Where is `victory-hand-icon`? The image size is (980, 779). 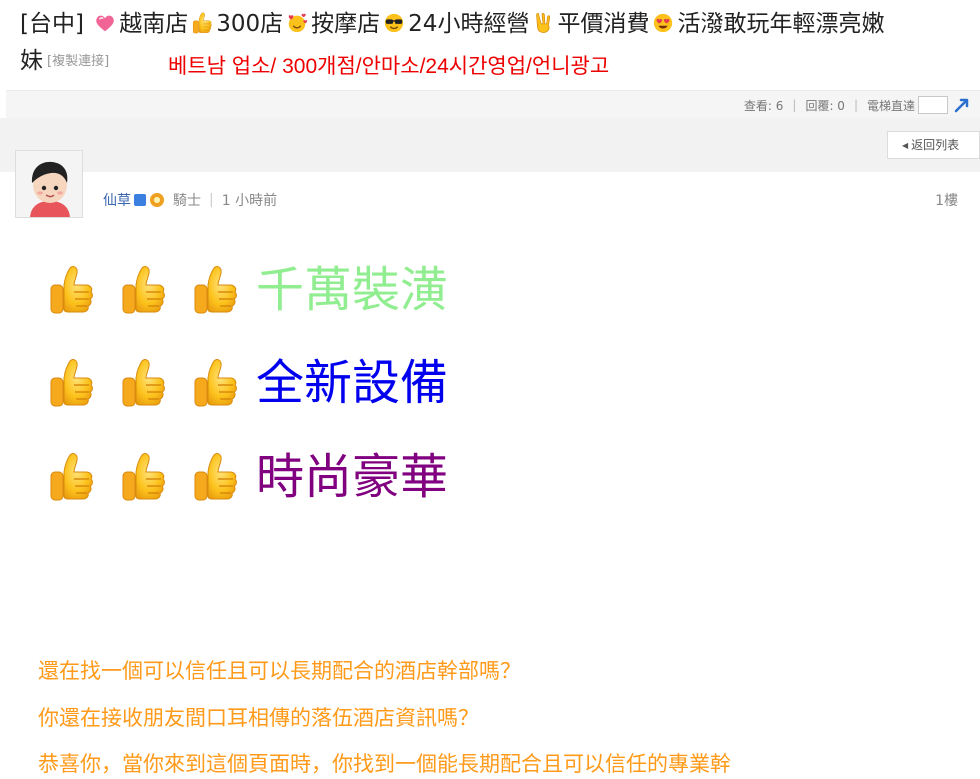 victory-hand-icon is located at coordinates (543, 22).